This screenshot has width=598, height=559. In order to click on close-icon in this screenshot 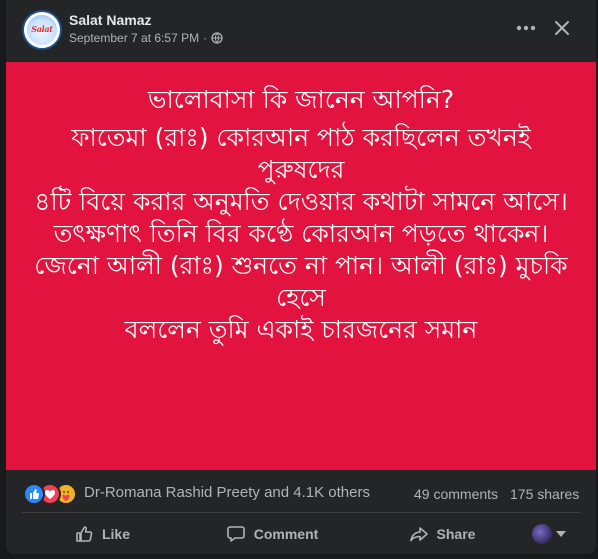, I will do `click(562, 28)`.